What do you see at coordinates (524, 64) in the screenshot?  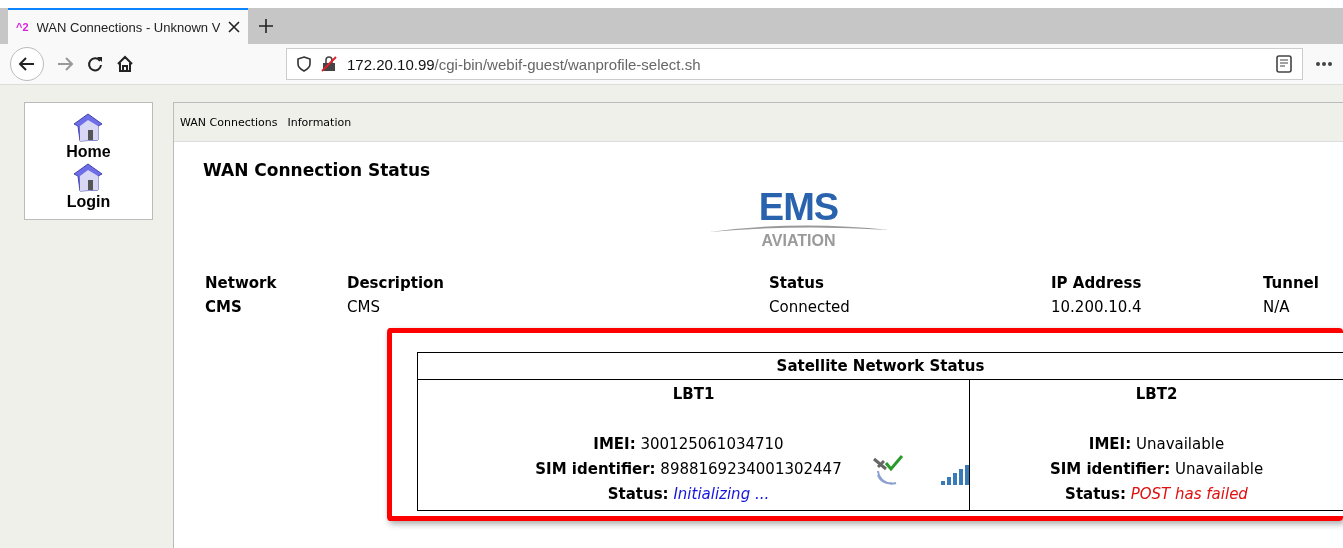 I see `url-text: 172.20.10.99/cgi-bin/webif-guest/wanprofile-select.sh` at bounding box center [524, 64].